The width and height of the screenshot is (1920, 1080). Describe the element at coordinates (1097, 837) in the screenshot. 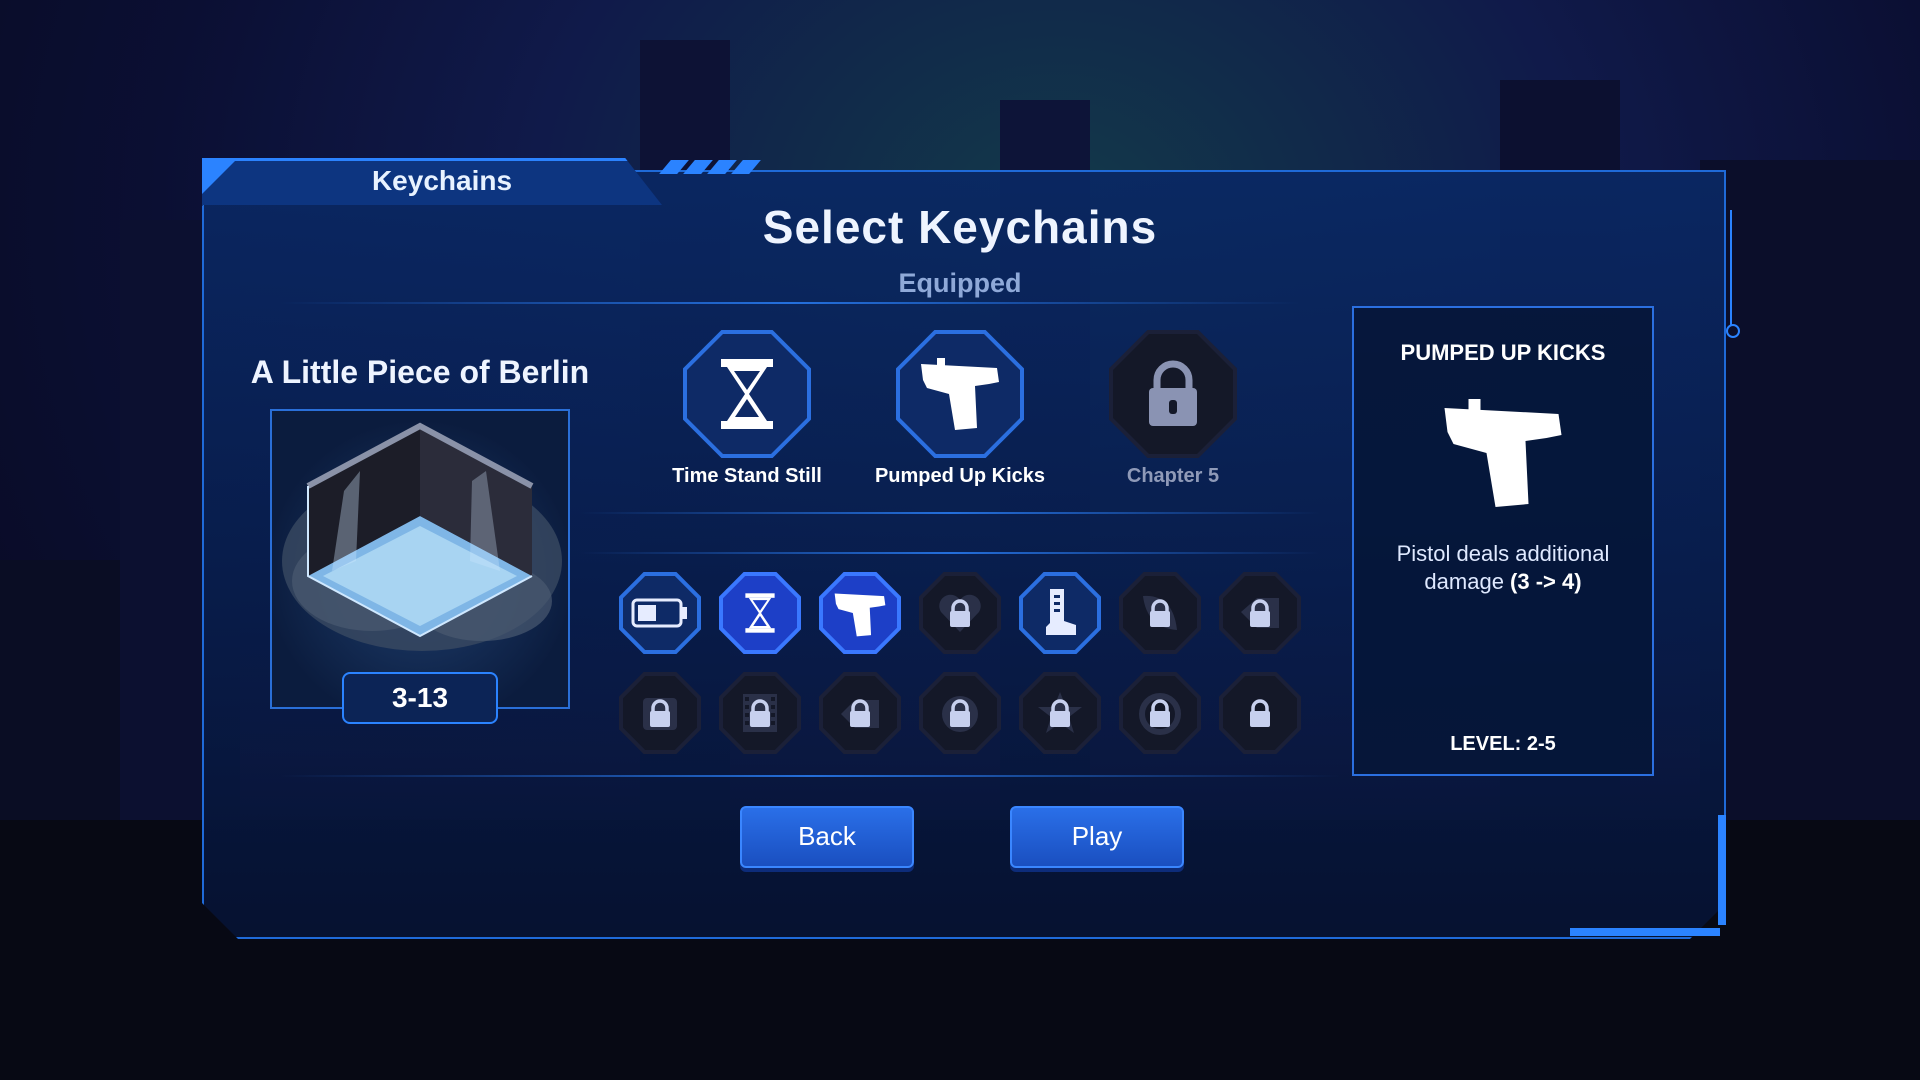

I see `play-button: Play` at that location.